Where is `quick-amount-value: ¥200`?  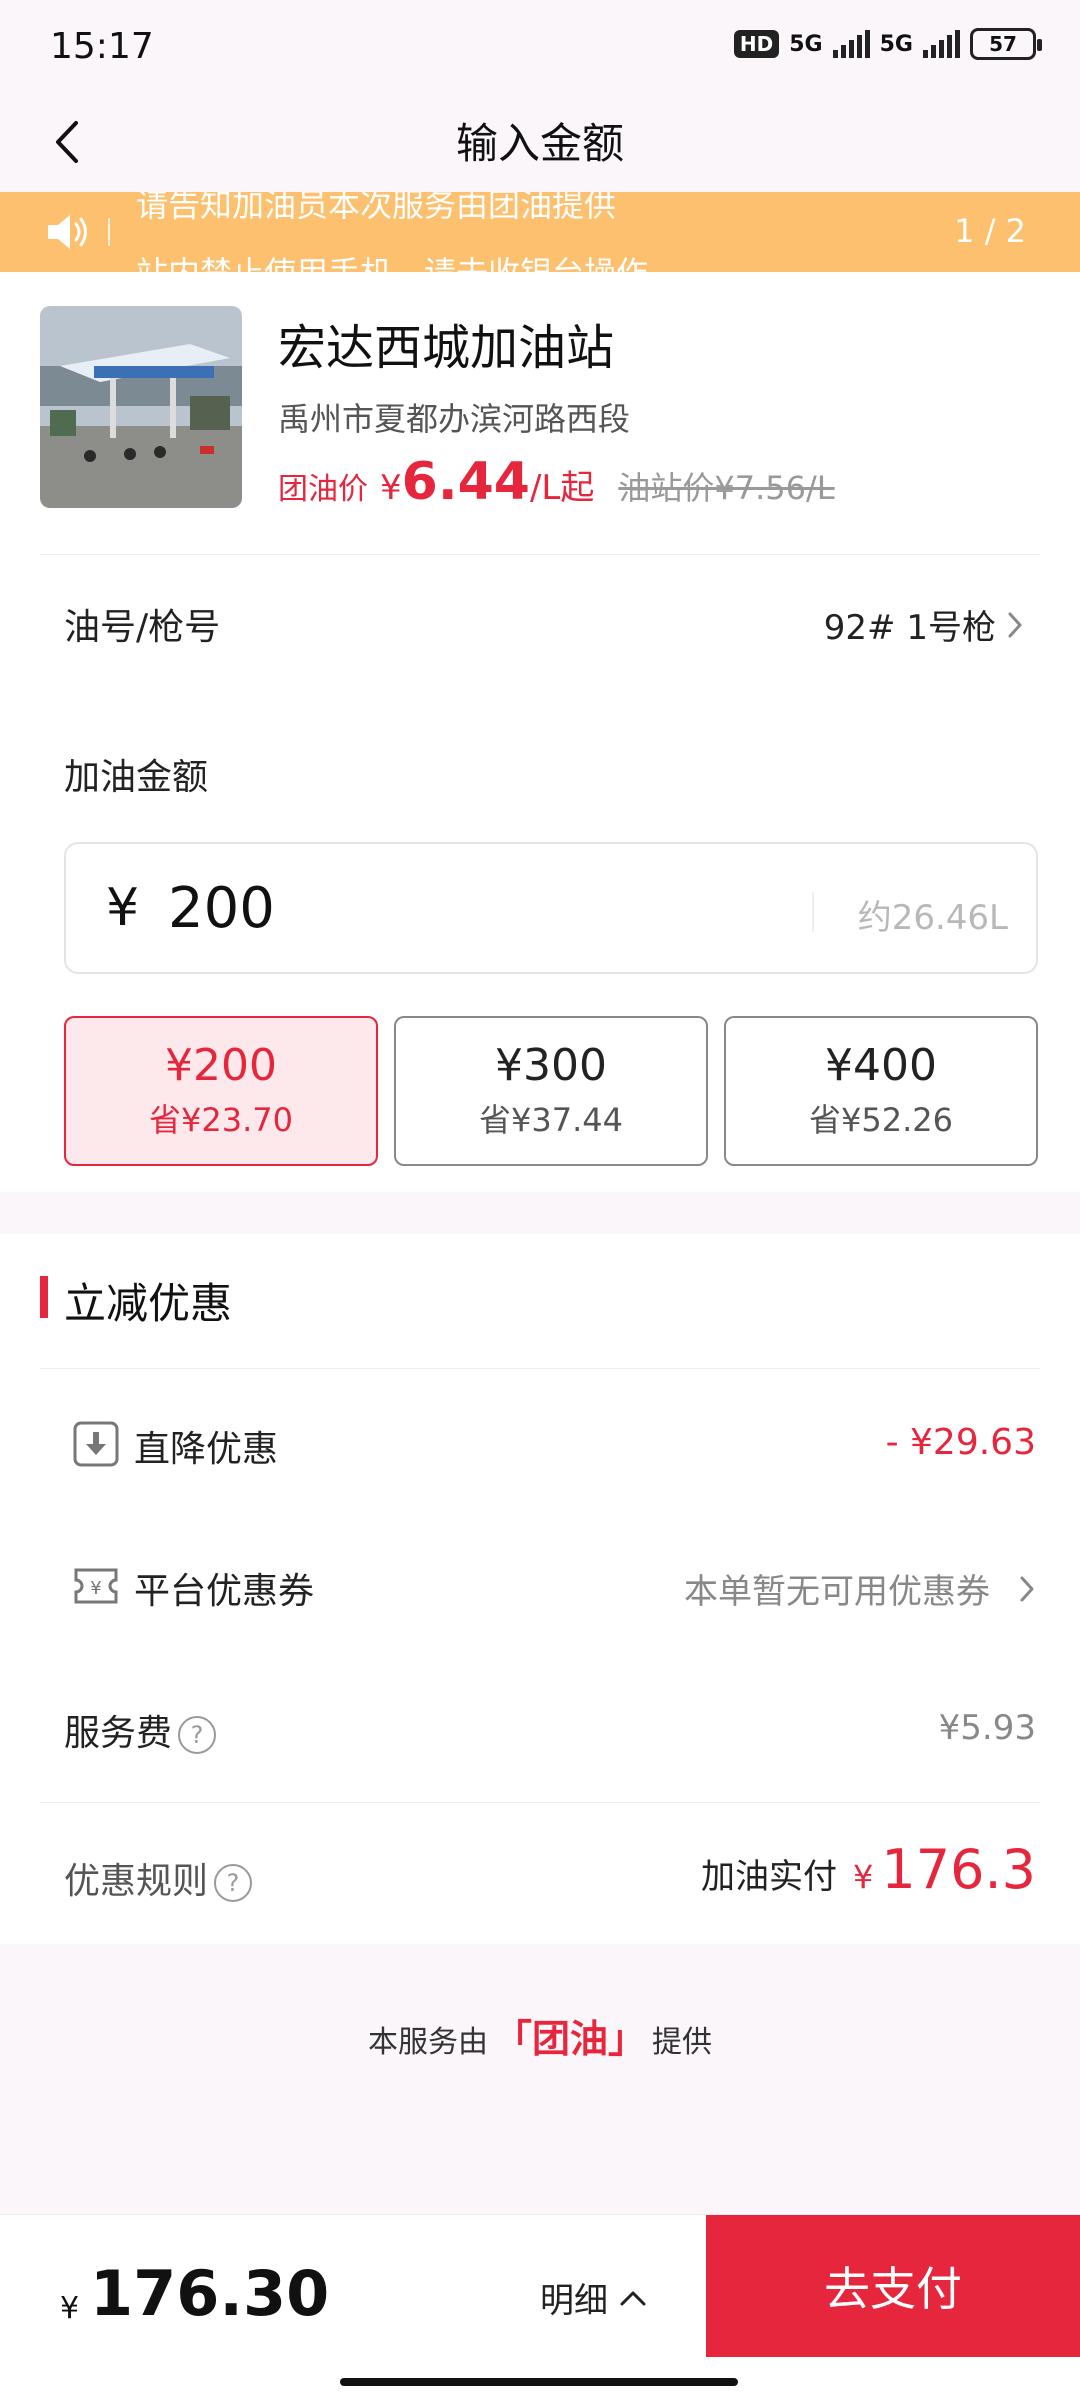
quick-amount-value: ¥200 is located at coordinates (221, 1065).